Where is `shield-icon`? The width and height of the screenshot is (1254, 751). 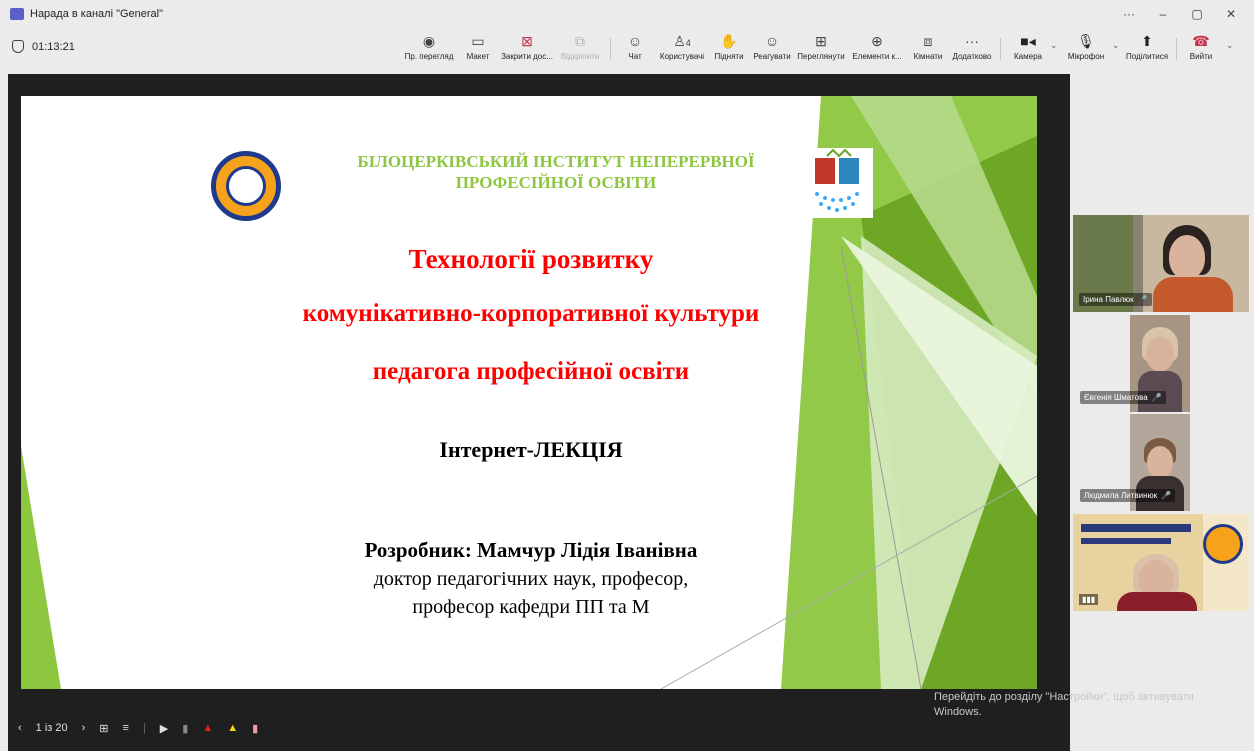
shield-icon is located at coordinates (18, 46).